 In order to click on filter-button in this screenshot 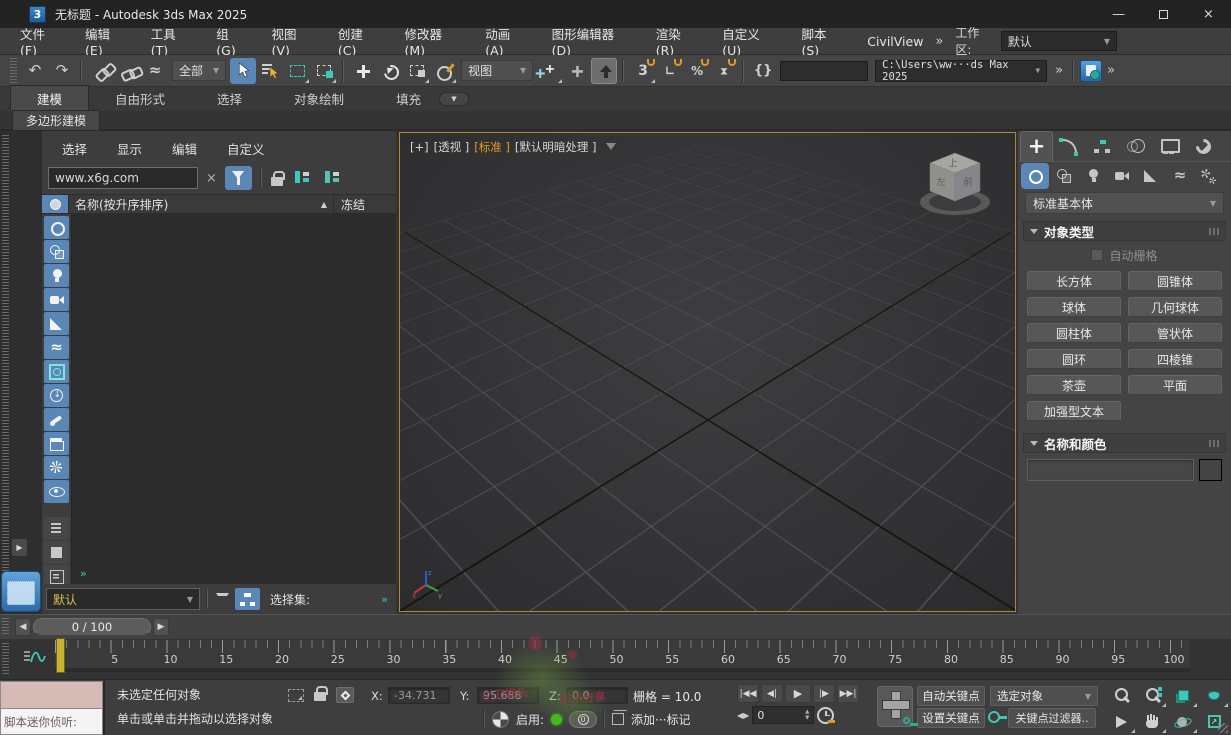, I will do `click(238, 178)`.